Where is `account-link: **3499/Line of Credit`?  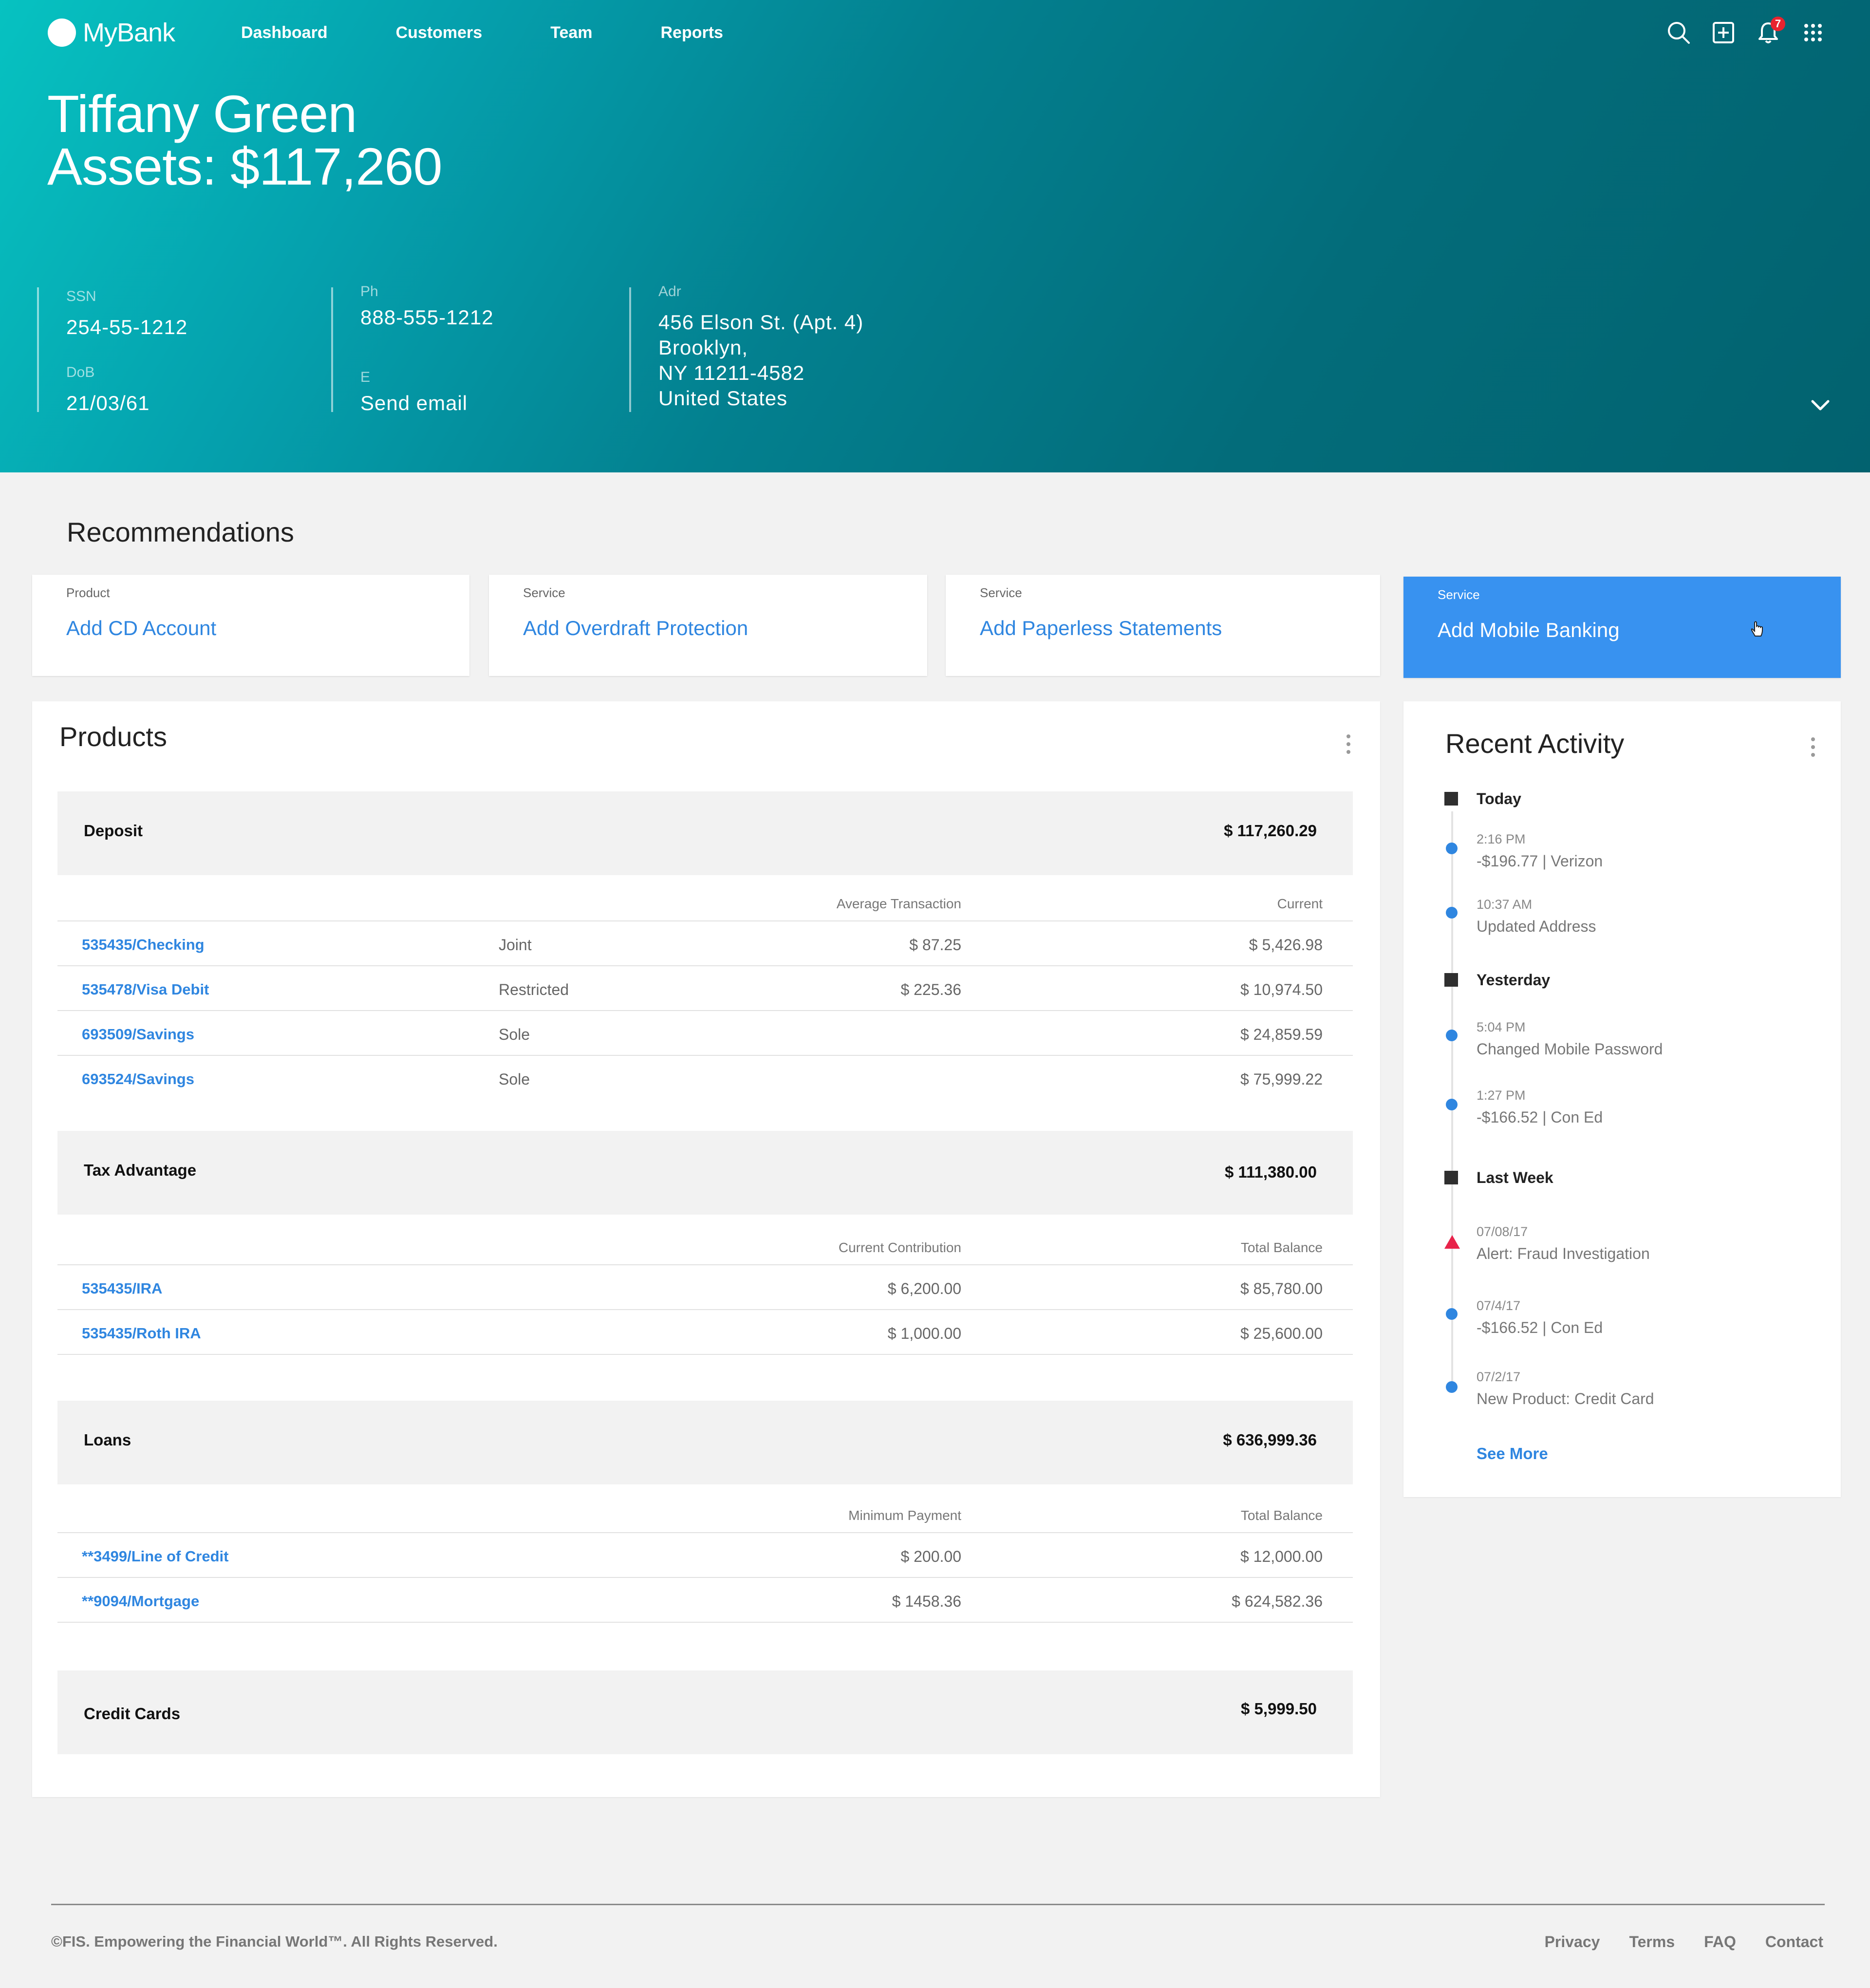 account-link: **3499/Line of Credit is located at coordinates (155, 1557).